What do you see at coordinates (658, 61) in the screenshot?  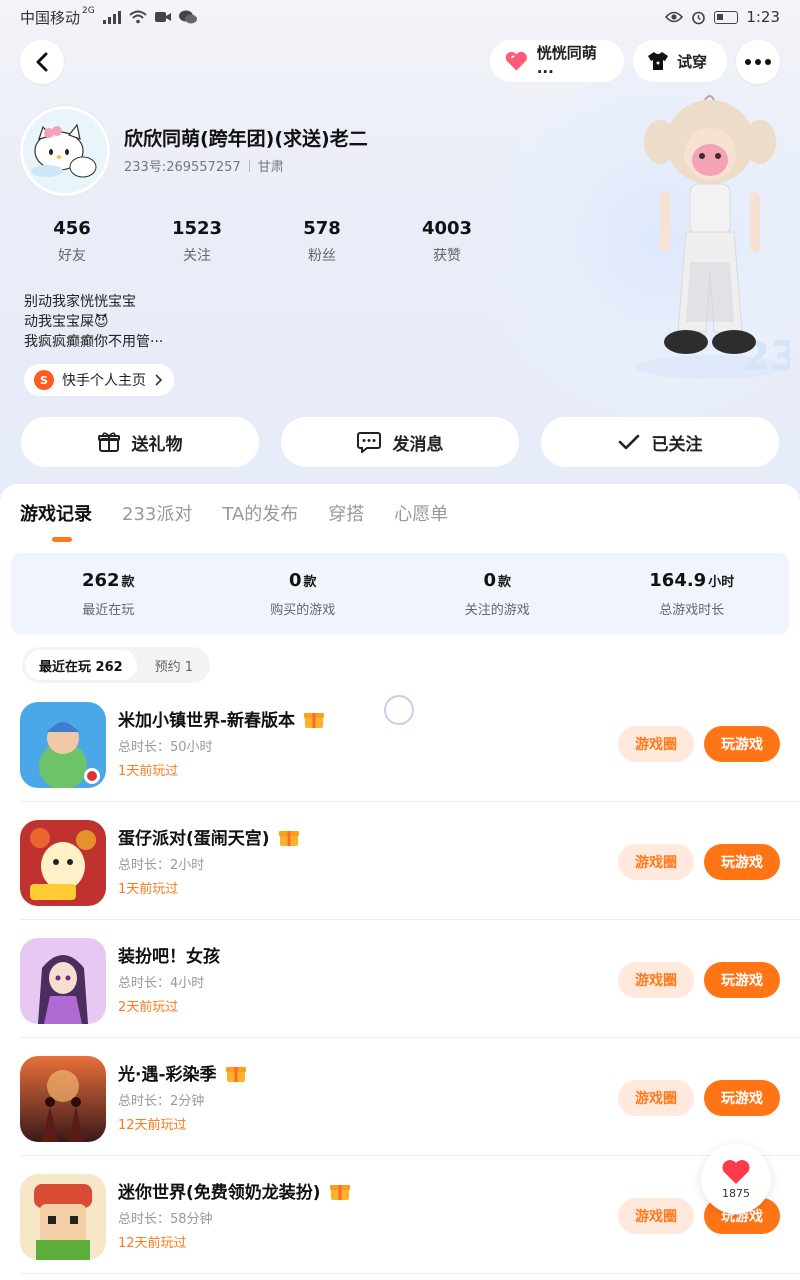 I see `shirt-icon` at bounding box center [658, 61].